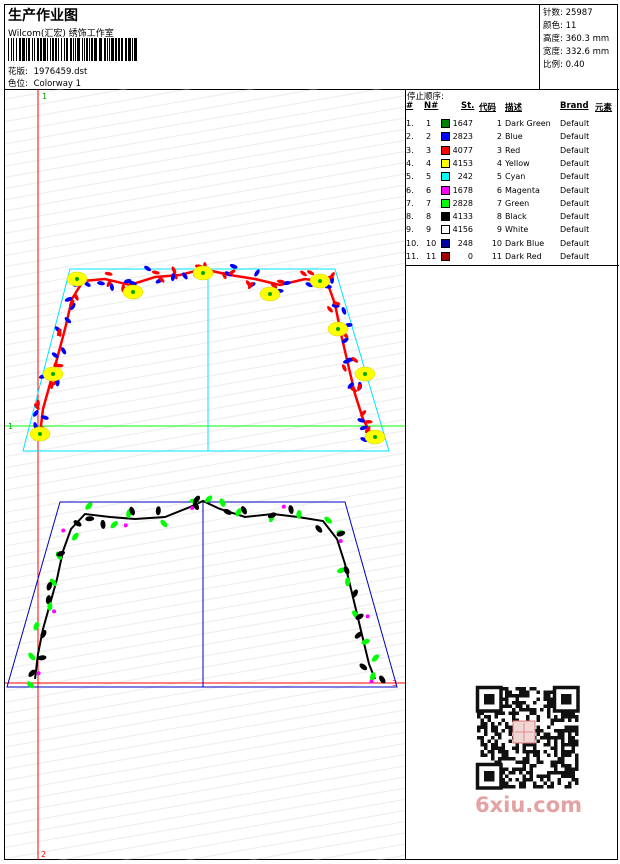 The image size is (620, 864). Describe the element at coordinates (429, 163) in the screenshot. I see `legend-row-needle: 4` at that location.